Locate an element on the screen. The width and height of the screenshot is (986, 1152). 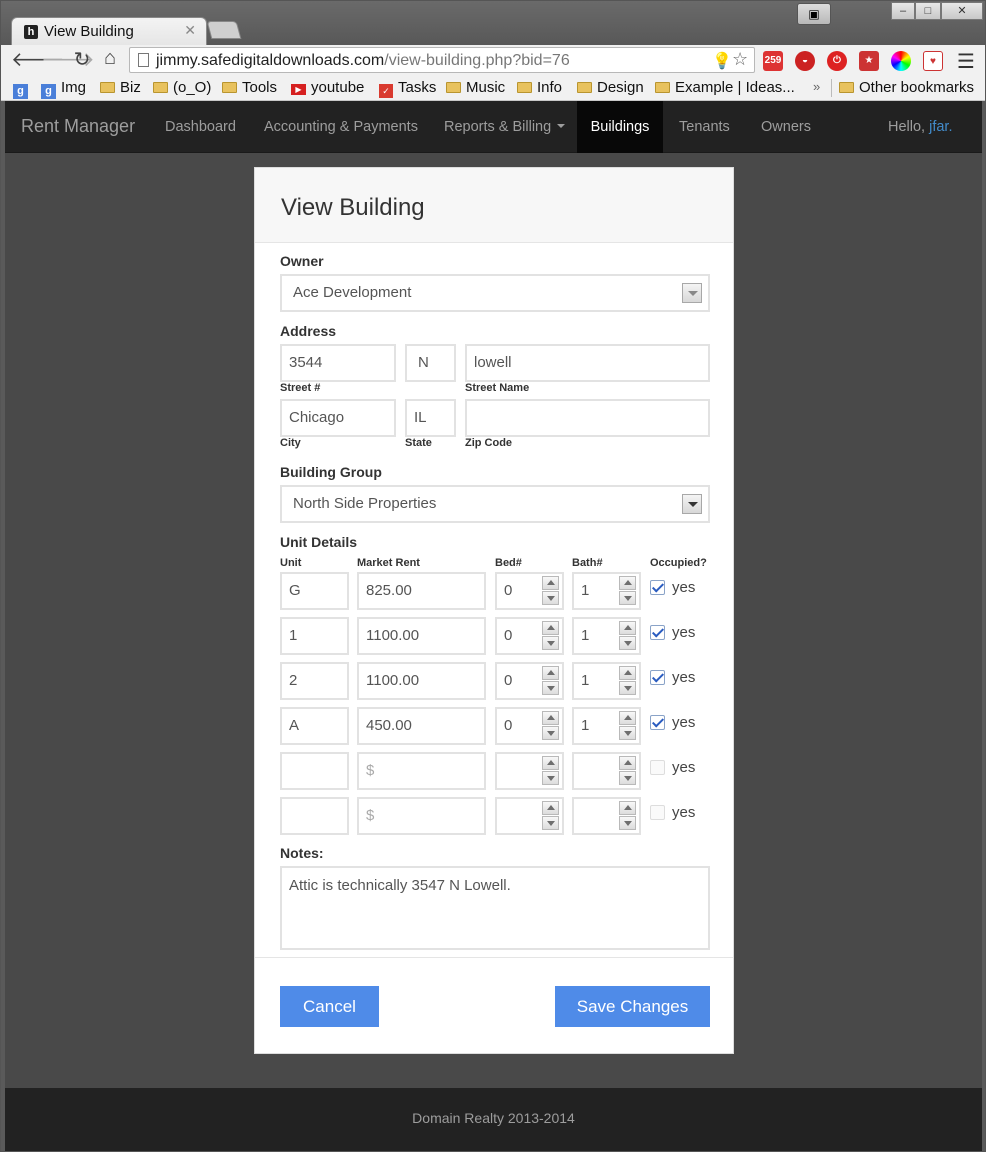
unit-input is located at coordinates (314, 771).